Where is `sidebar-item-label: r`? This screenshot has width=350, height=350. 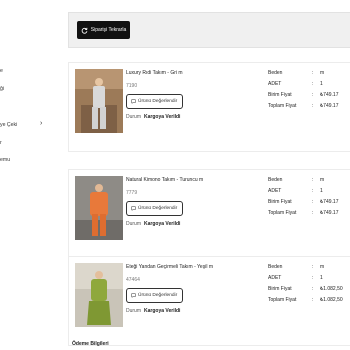 sidebar-item-label: r is located at coordinates (1, 143).